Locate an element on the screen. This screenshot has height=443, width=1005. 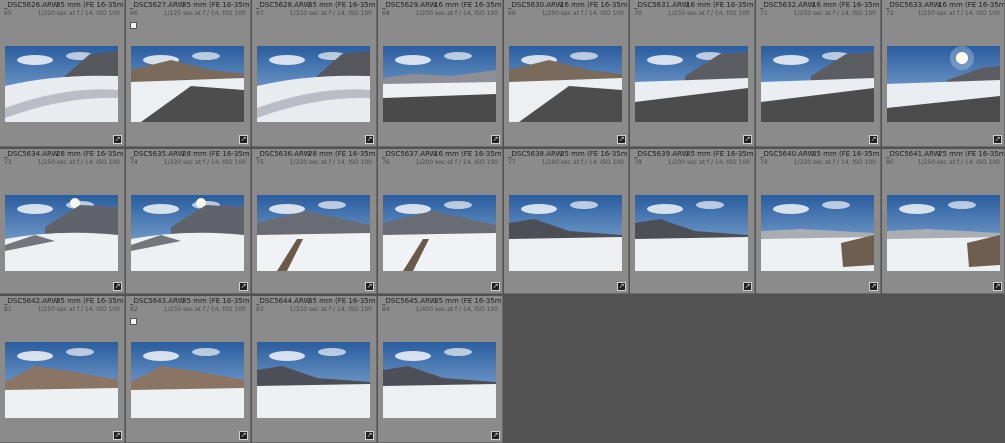
filename-label: _DSC5631.ARW is located at coordinates (661, 5).